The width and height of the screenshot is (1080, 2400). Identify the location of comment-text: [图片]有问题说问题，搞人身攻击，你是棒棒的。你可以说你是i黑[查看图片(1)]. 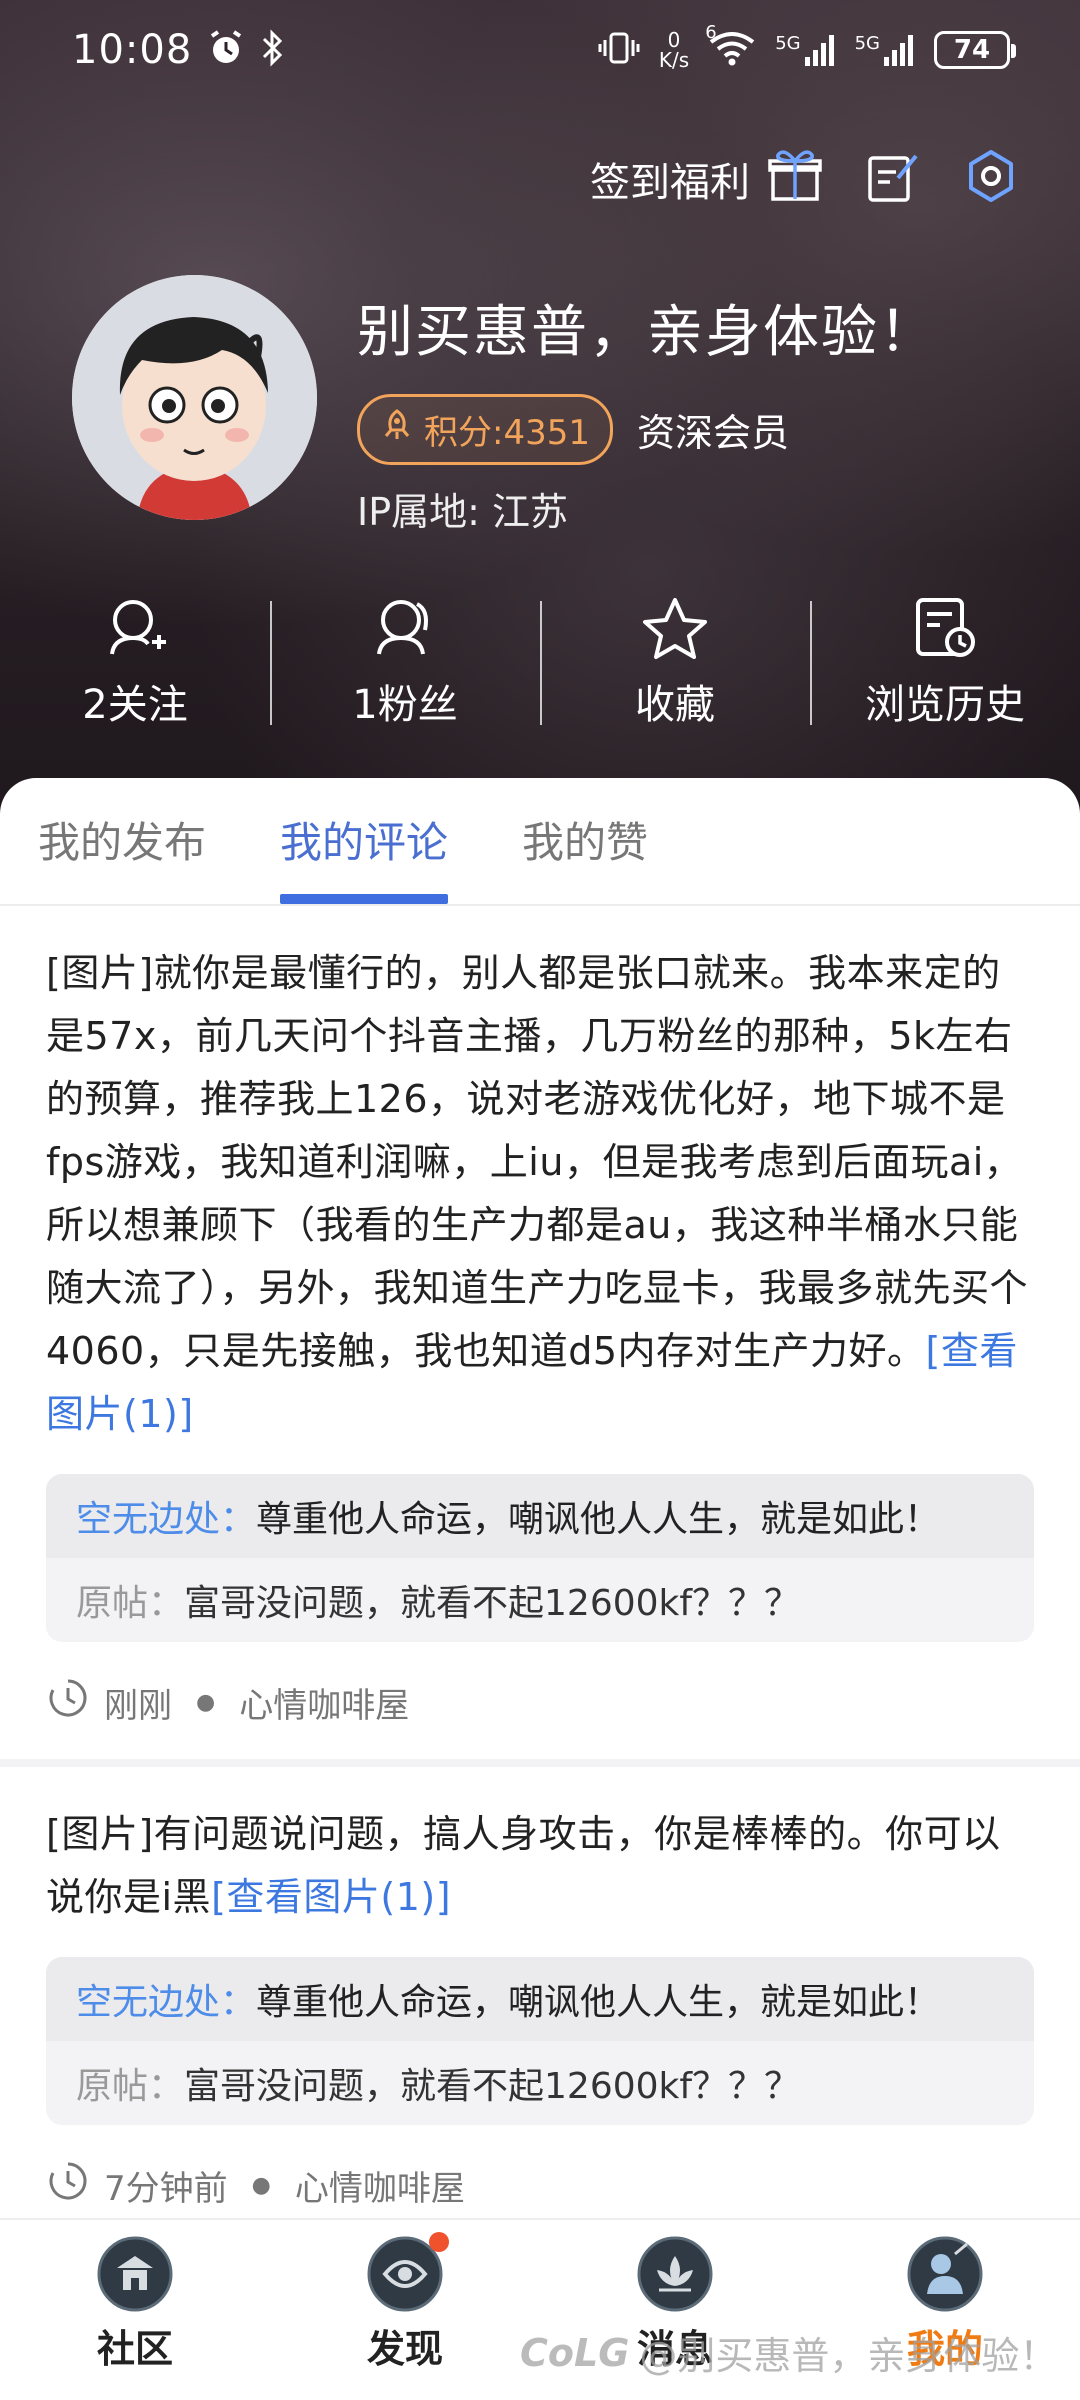
(540, 1866).